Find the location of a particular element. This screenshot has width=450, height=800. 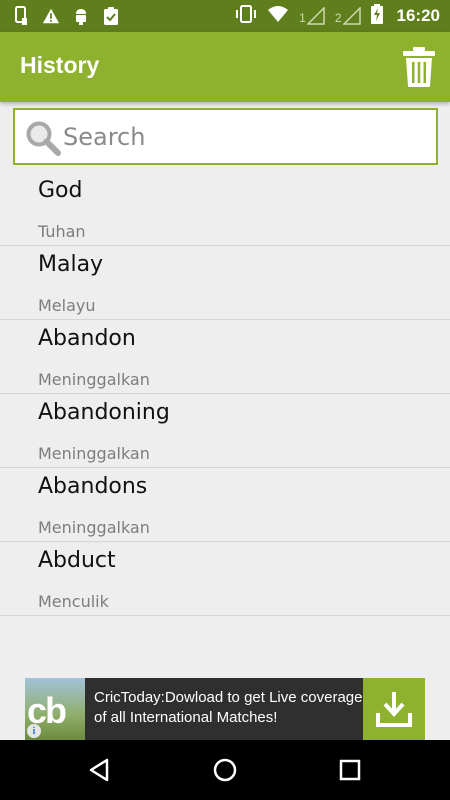

recents-button is located at coordinates (350, 770).